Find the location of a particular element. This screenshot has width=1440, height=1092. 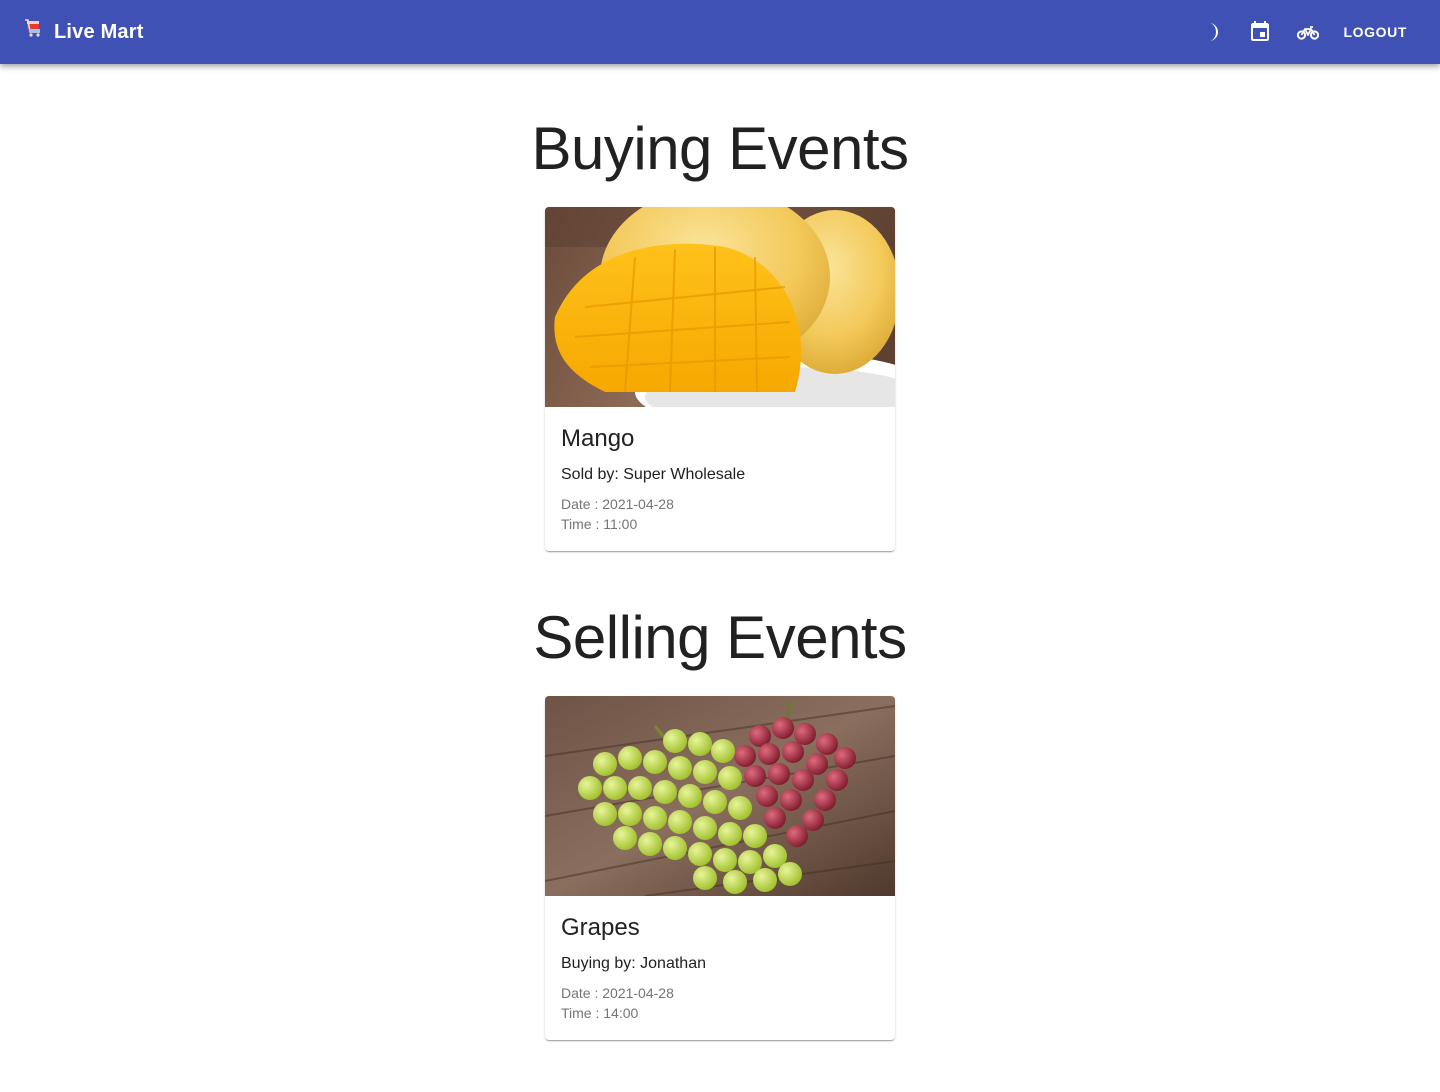

dark-mode-button is located at coordinates (1212, 32).